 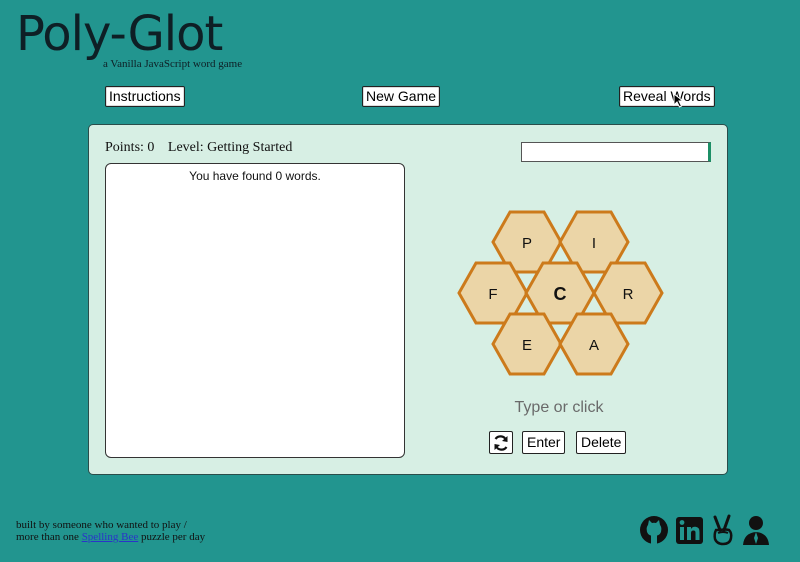 I want to click on new-game-button: New Game, so click(x=401, y=96).